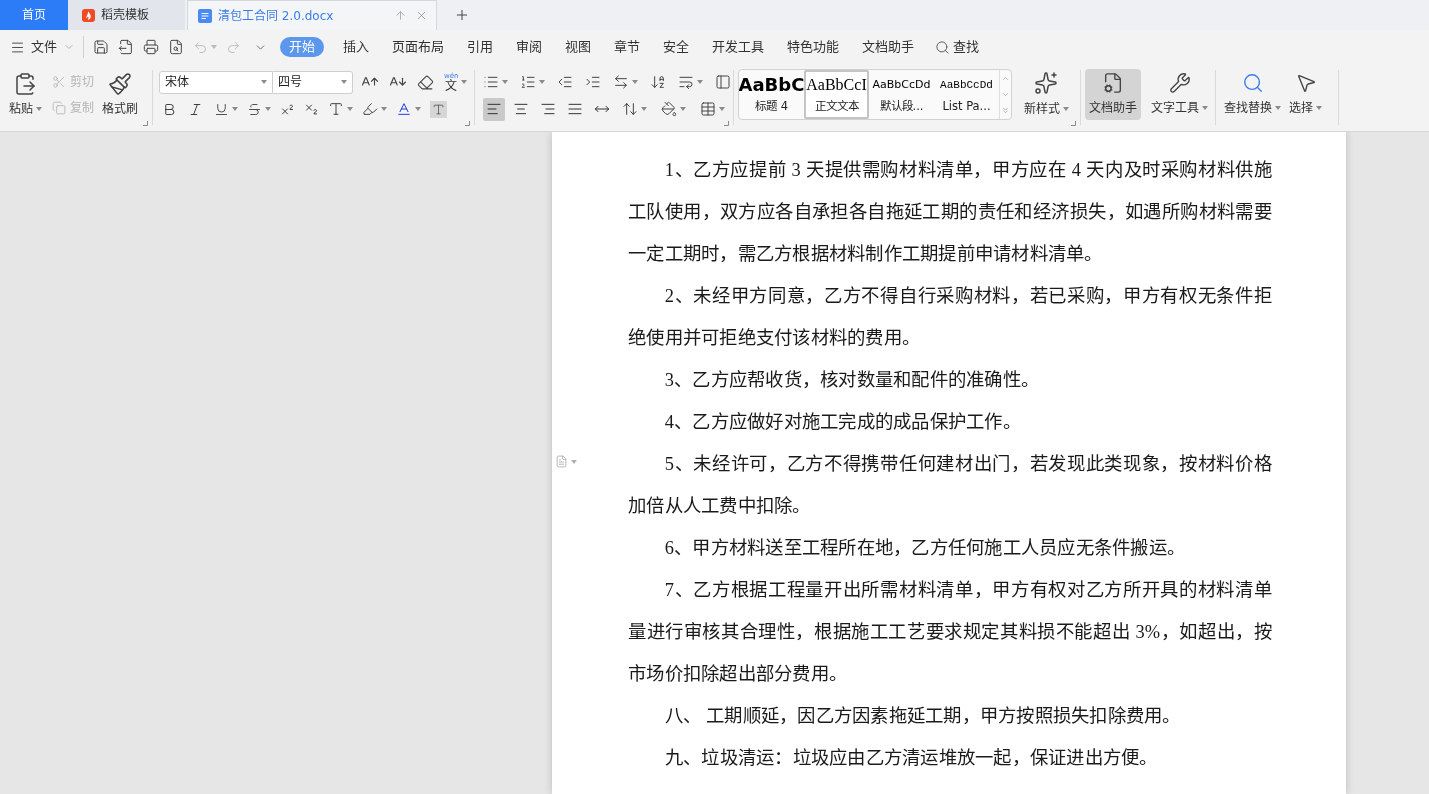  What do you see at coordinates (658, 82) in the screenshot?
I see `sort-icon` at bounding box center [658, 82].